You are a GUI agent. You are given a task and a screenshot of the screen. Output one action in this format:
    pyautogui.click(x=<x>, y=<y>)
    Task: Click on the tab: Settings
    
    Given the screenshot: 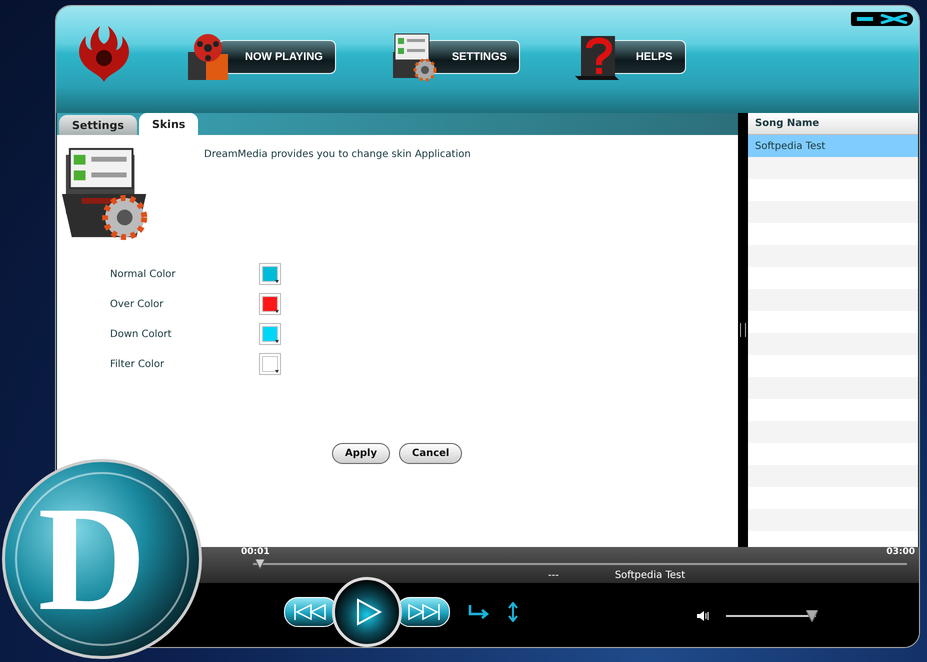 What is the action you would take?
    pyautogui.click(x=98, y=125)
    